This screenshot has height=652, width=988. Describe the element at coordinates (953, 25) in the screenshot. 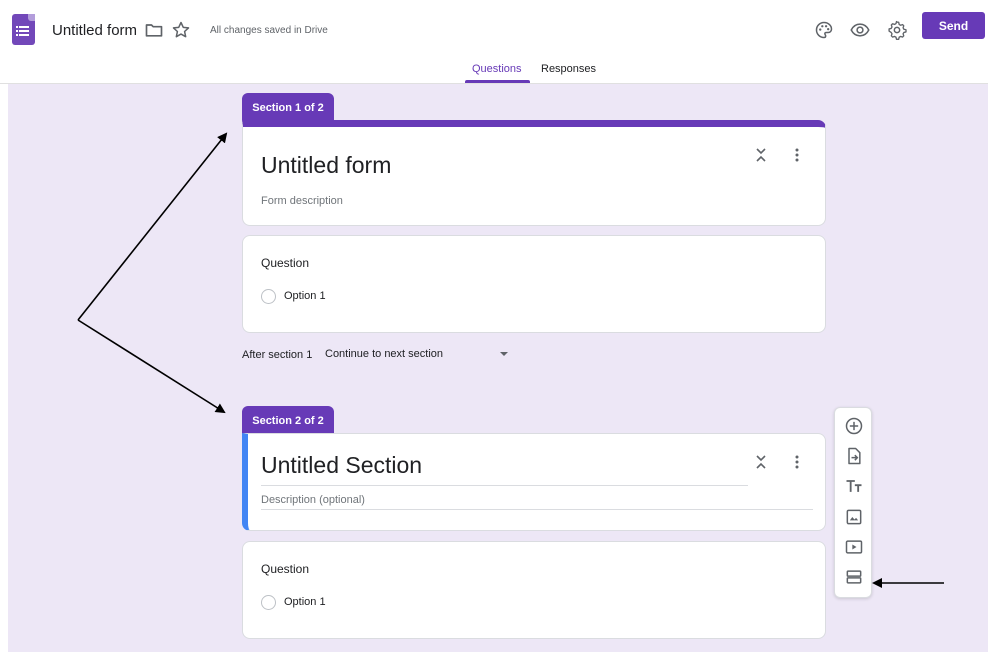

I see `send-button: Send` at that location.